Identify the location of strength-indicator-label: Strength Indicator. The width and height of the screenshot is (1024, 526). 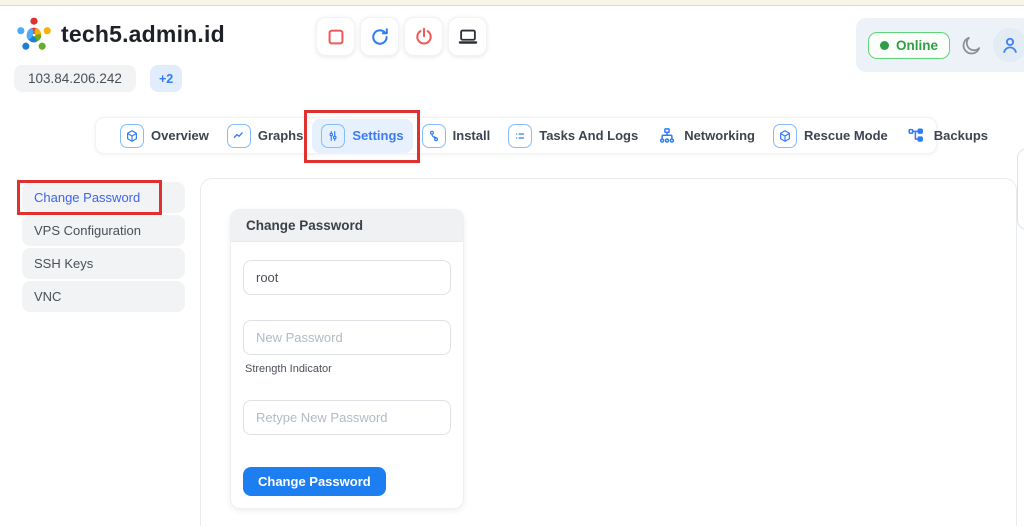
(288, 369).